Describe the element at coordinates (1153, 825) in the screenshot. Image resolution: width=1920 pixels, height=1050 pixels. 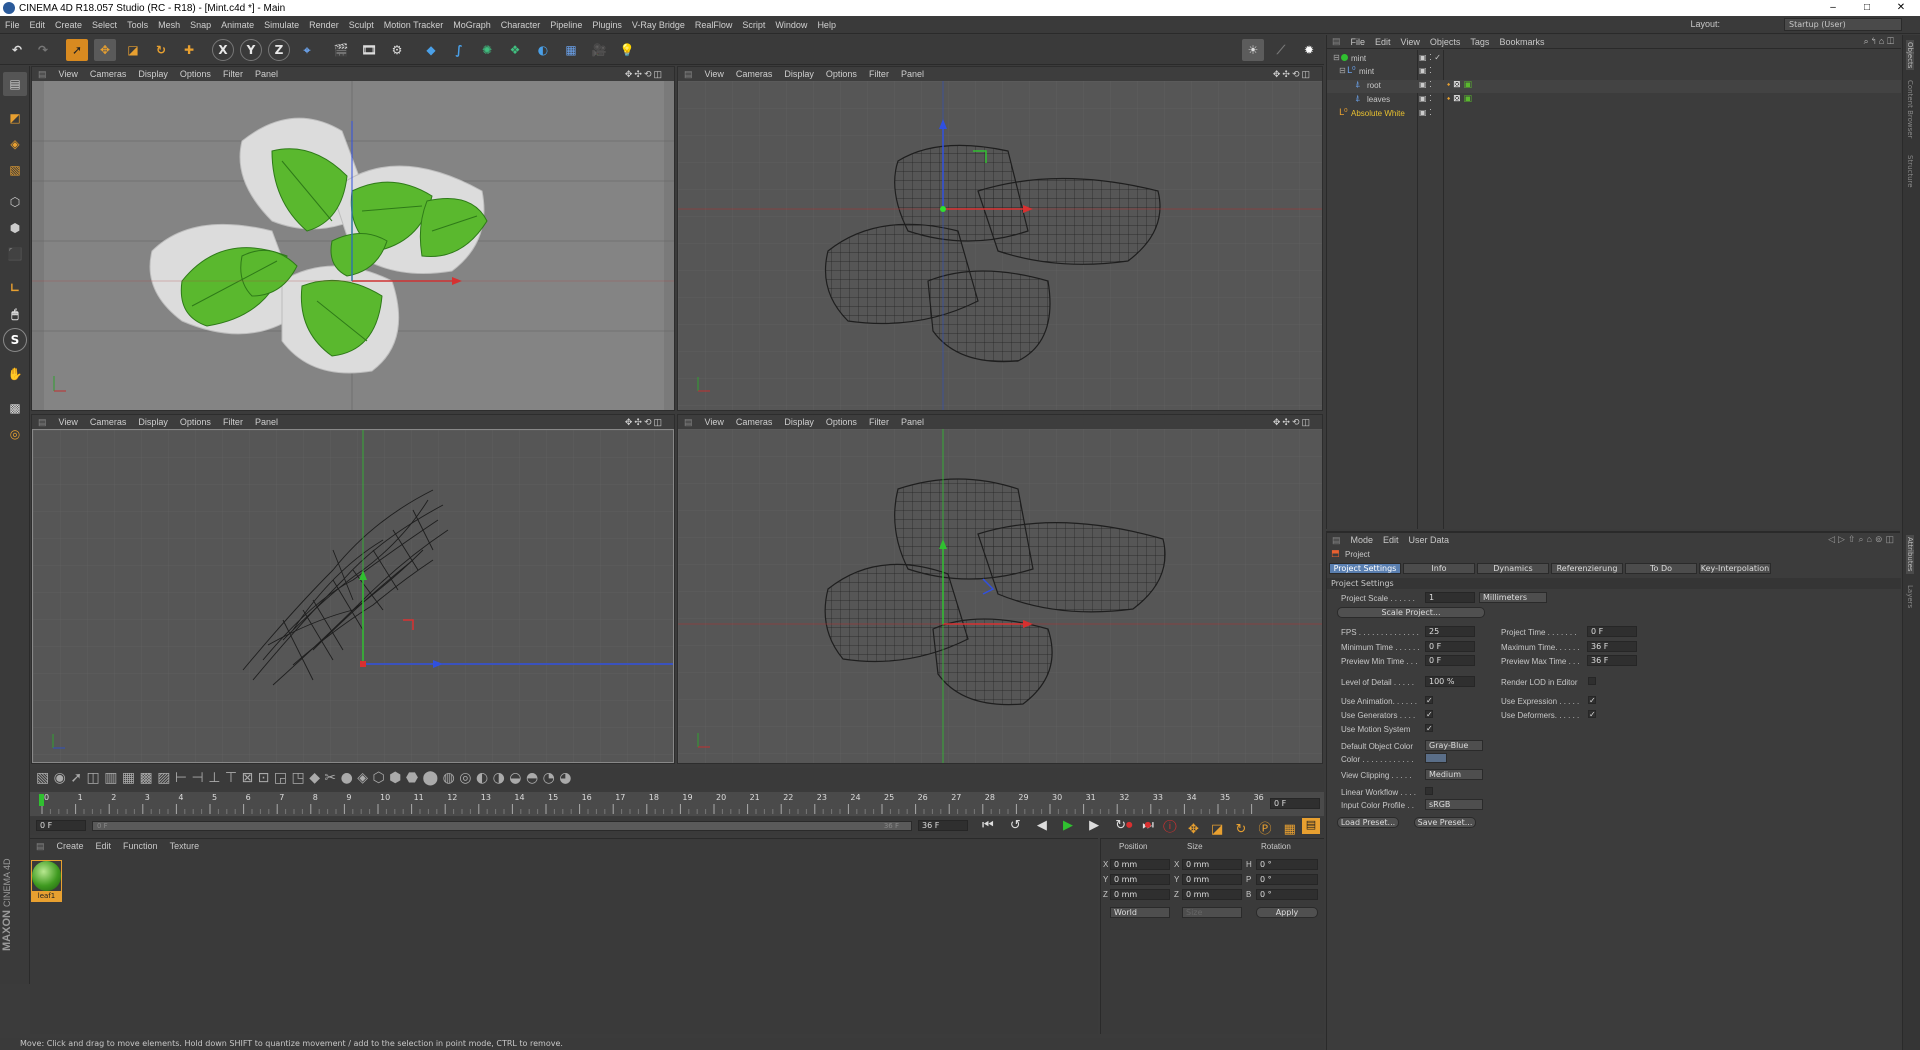
I see `record-keys-icon: ⏺ ⏺ ⓘ` at that location.